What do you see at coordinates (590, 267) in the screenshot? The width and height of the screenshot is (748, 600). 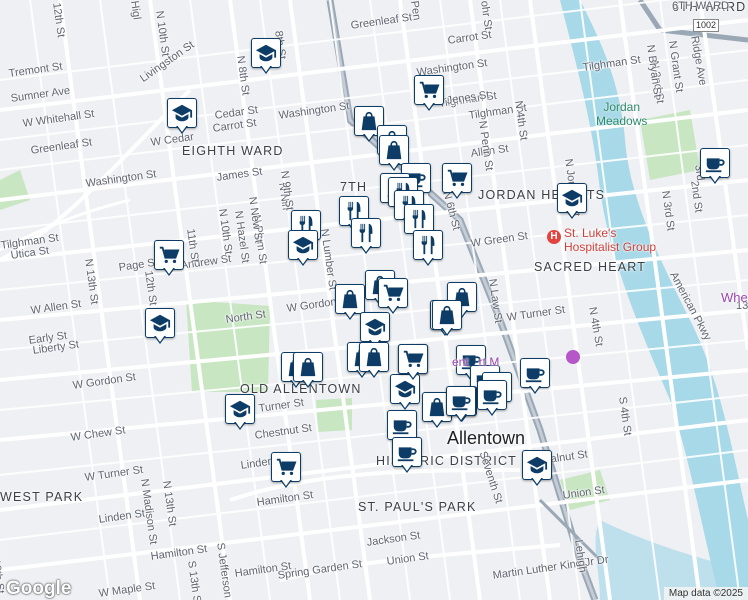 I see `neighborhood-label: SACRED HEART` at bounding box center [590, 267].